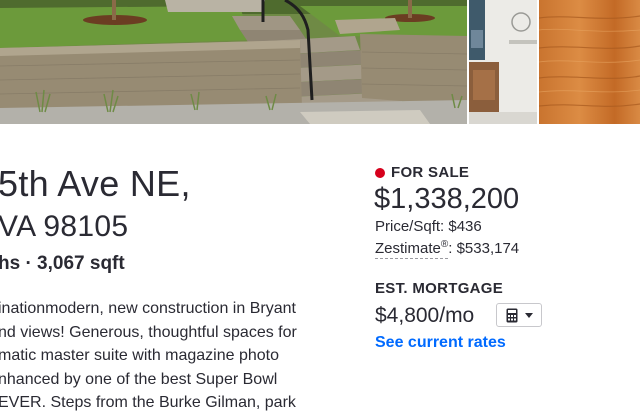 This screenshot has width=640, height=415. What do you see at coordinates (62, 263) in the screenshot?
I see `beds-baths-sqft: hs · 3,067 sqft` at bounding box center [62, 263].